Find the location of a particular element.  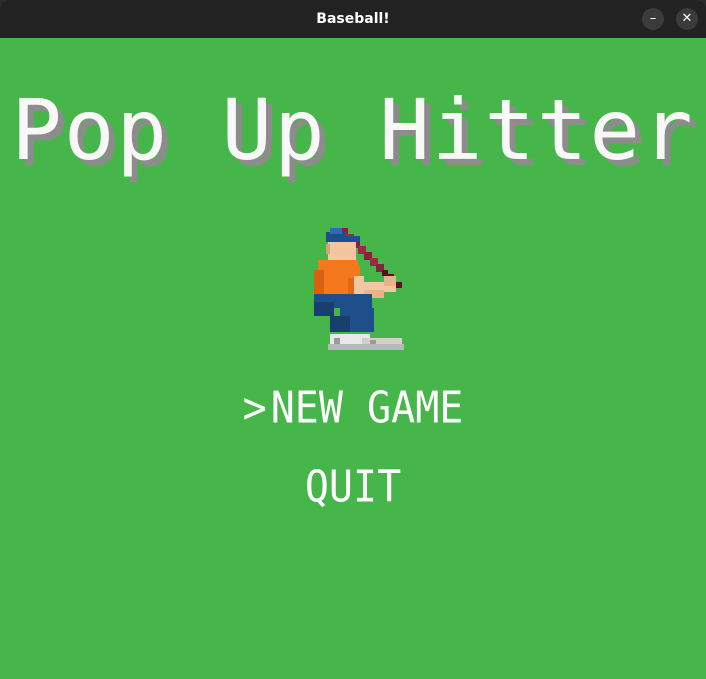

batter-sprite is located at coordinates (359, 289).